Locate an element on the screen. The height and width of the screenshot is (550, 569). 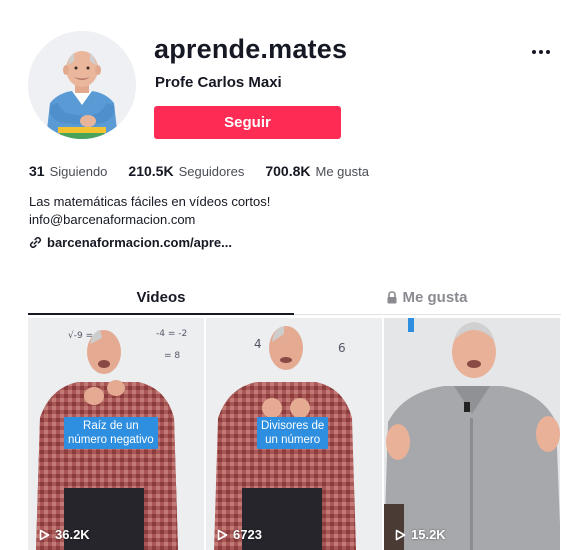
profile-username: aprende.mates is located at coordinates (251, 49).